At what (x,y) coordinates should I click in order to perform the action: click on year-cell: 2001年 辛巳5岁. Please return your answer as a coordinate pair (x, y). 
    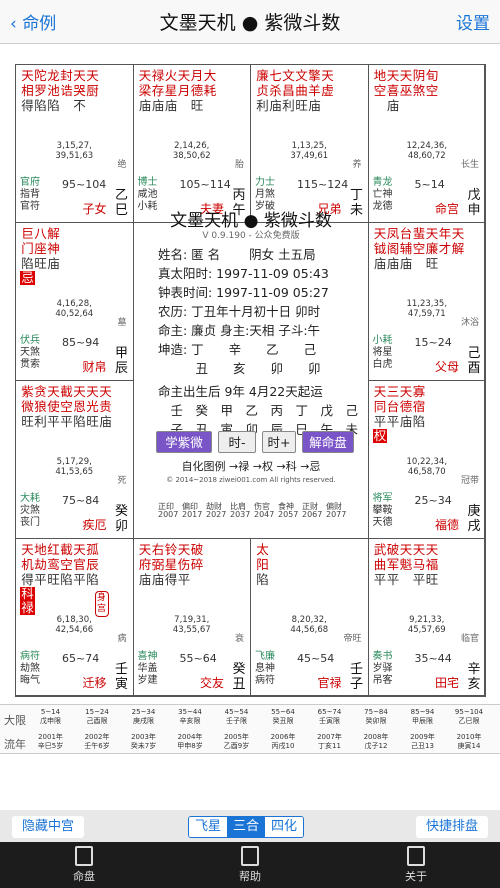
    Looking at the image, I should click on (50, 742).